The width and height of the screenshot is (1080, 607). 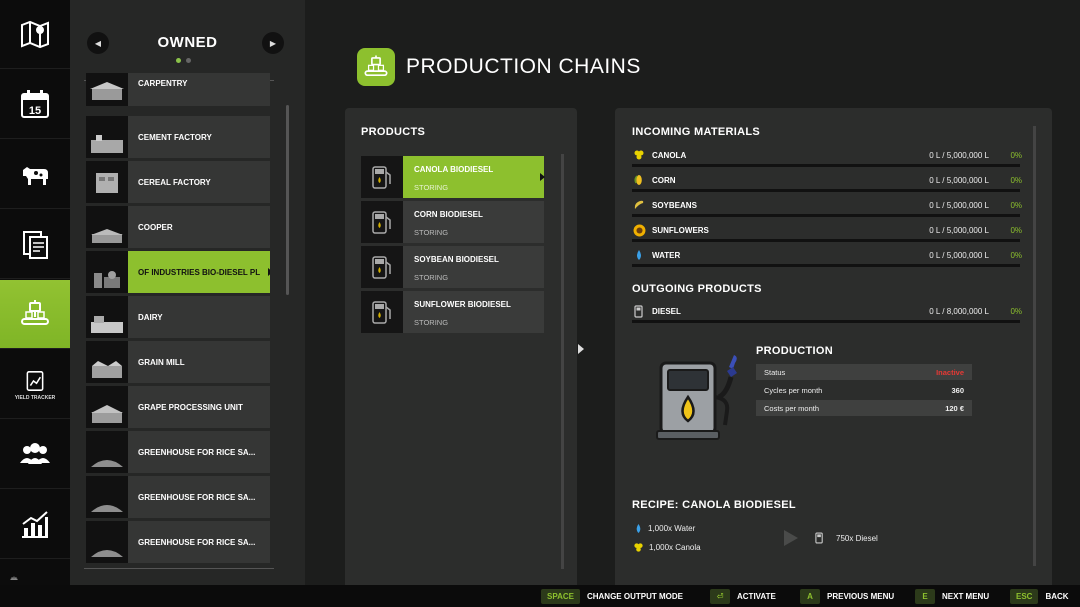 I want to click on hint-back: ESC BACK, so click(x=1039, y=596).